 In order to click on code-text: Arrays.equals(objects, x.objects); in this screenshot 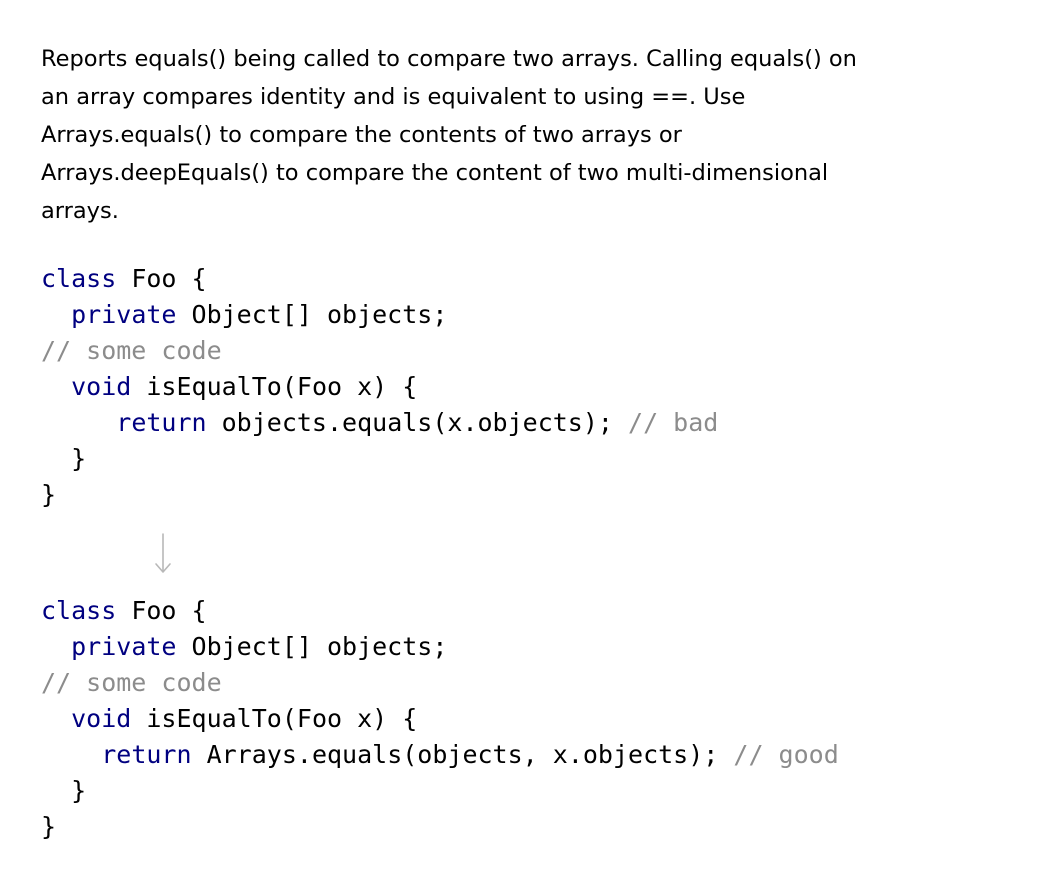, I will do `click(462, 754)`.